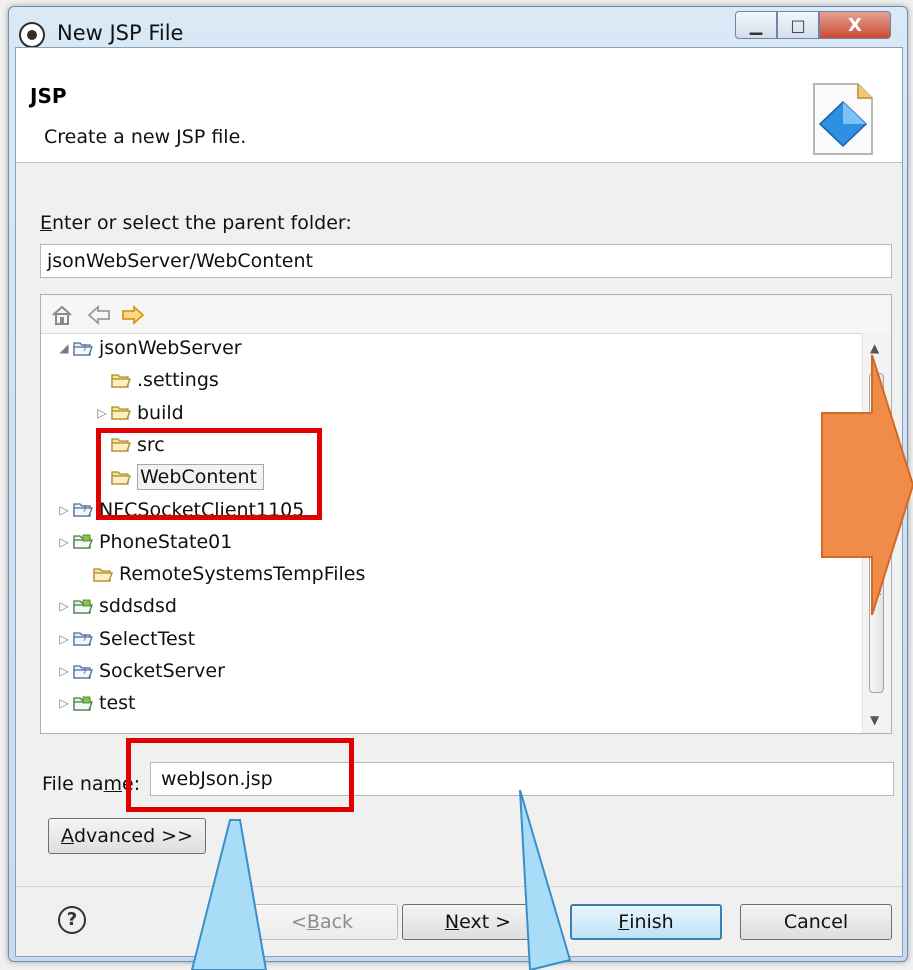 This screenshot has width=913, height=970. I want to click on tree-toolbar, so click(466, 314).